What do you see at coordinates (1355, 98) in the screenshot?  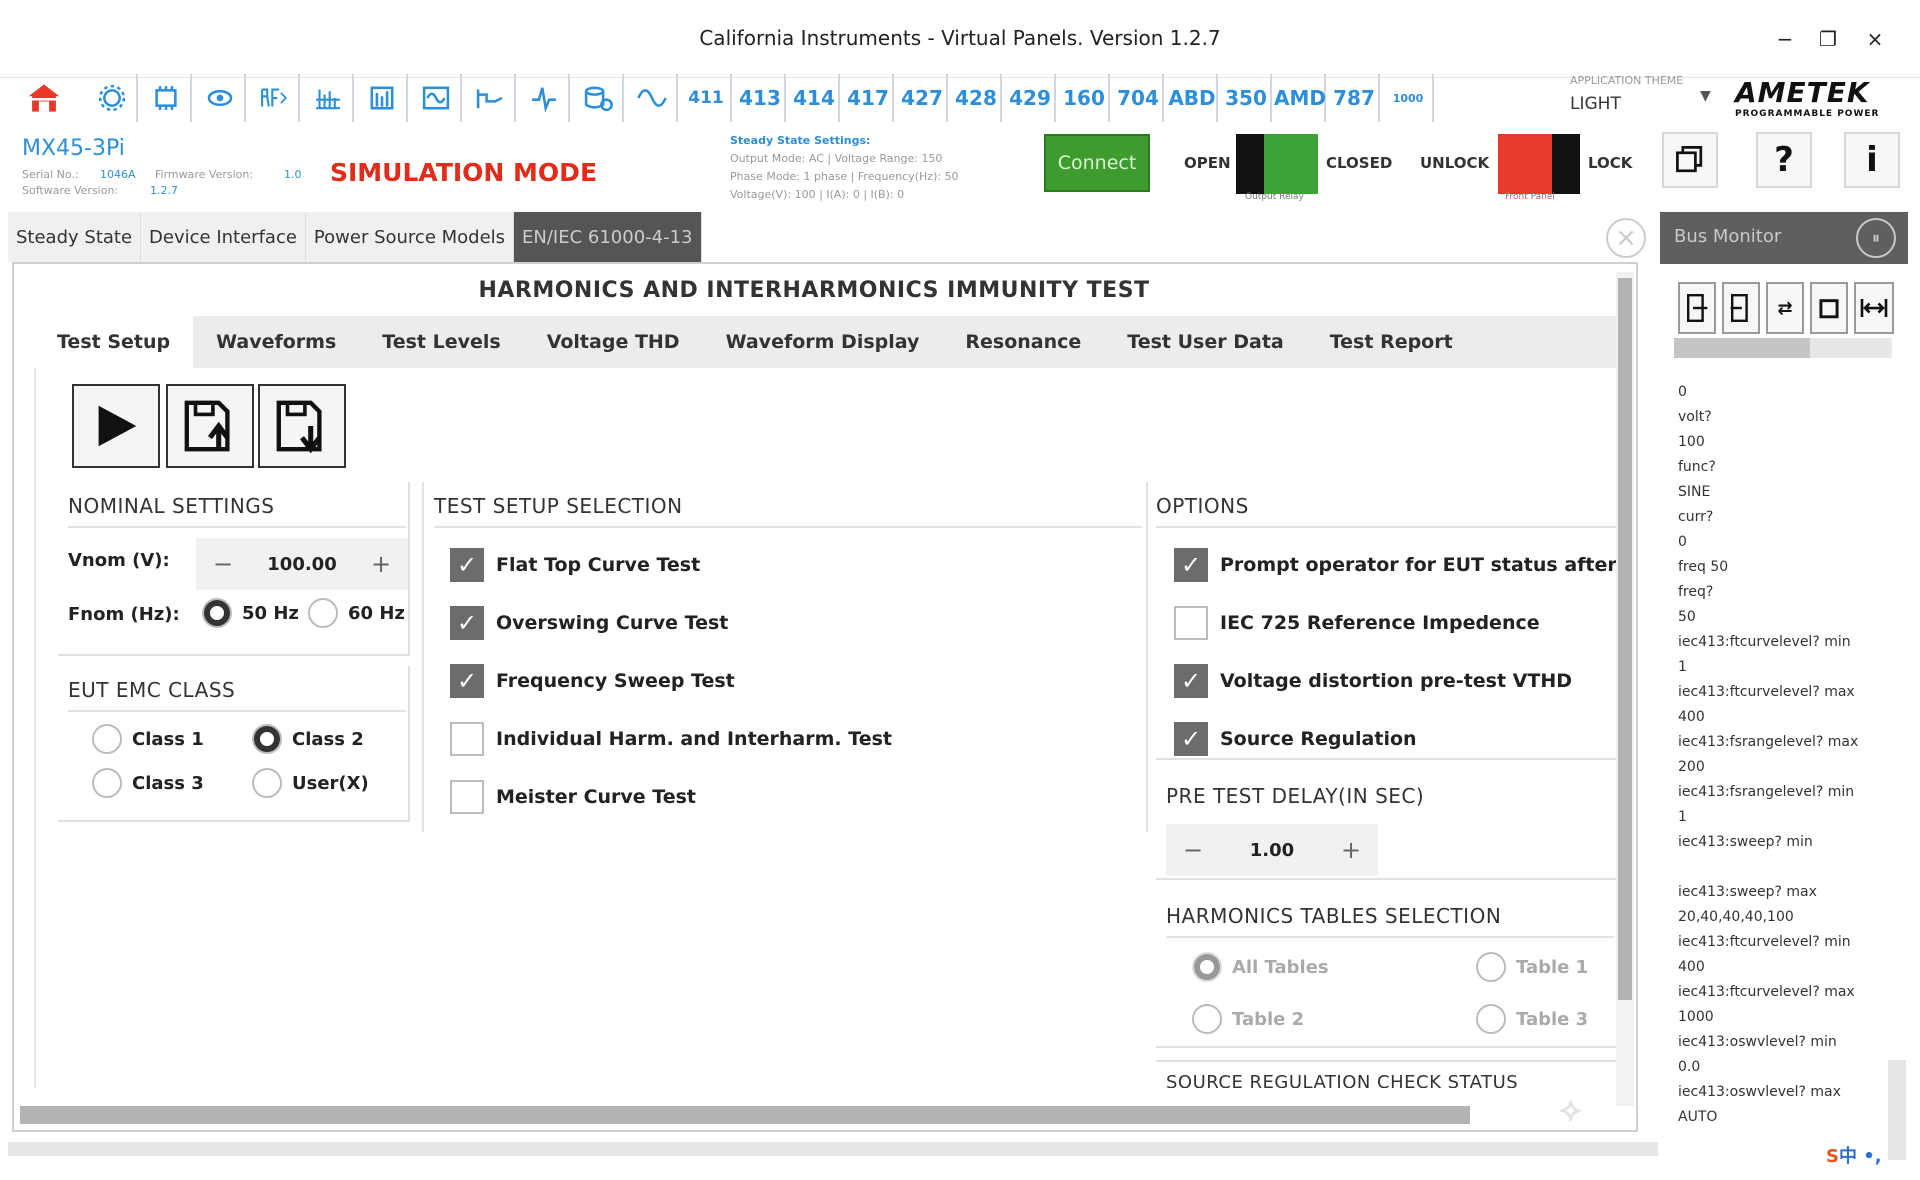 I see `model-787-button: 787` at bounding box center [1355, 98].